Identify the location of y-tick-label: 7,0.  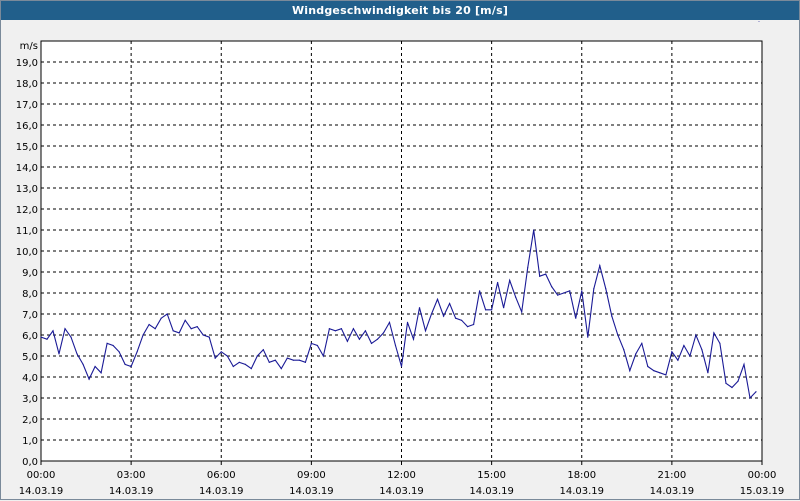
(30, 315).